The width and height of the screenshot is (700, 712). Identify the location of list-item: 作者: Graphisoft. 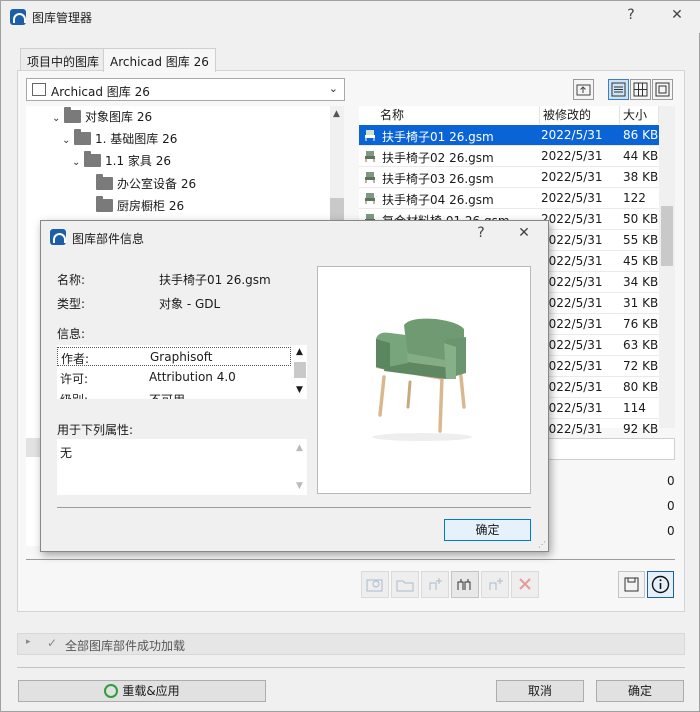
(174, 356).